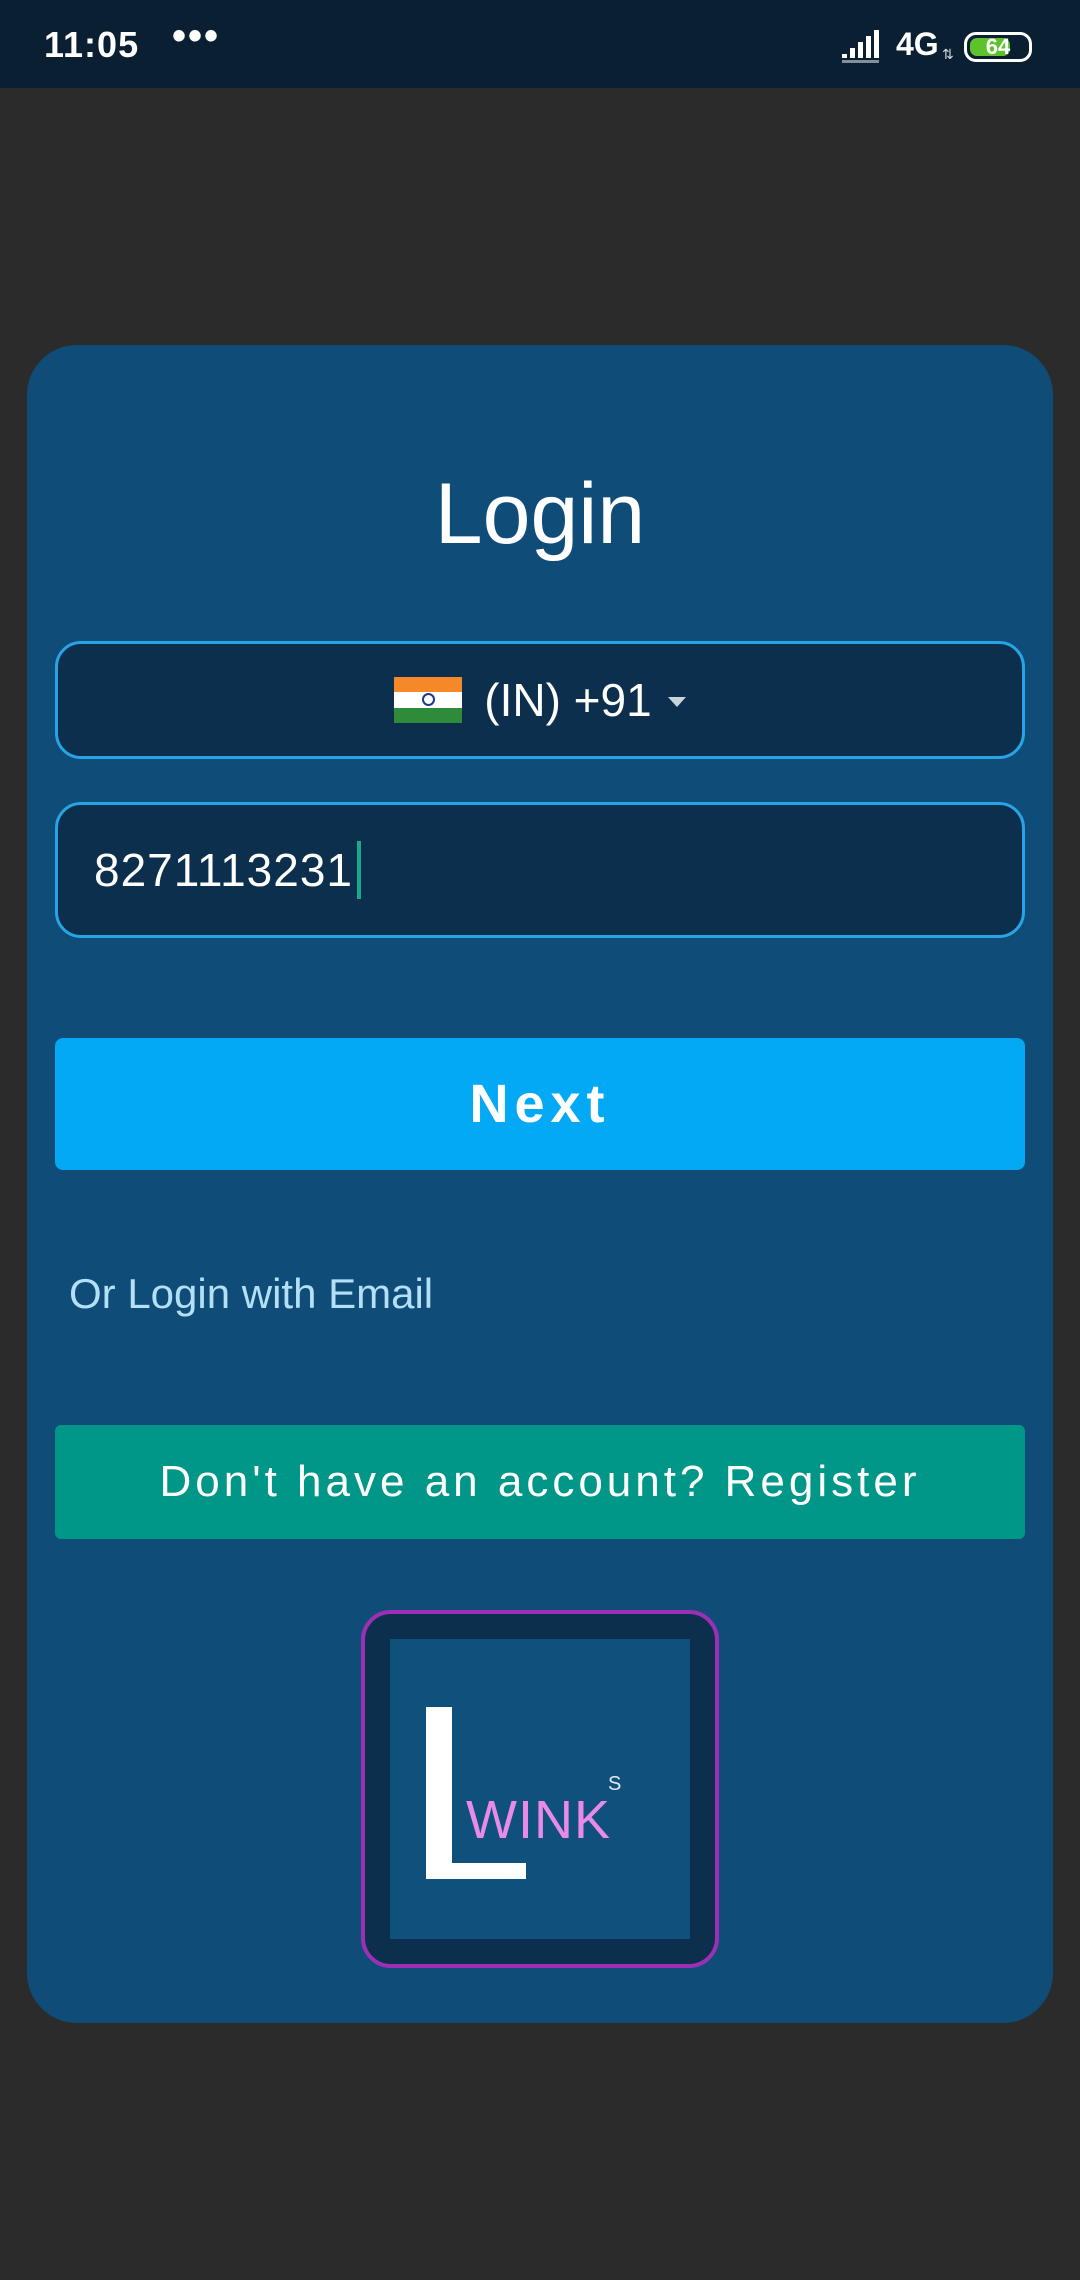  Describe the element at coordinates (568, 700) in the screenshot. I see `country-code-label: (IN) +91` at that location.